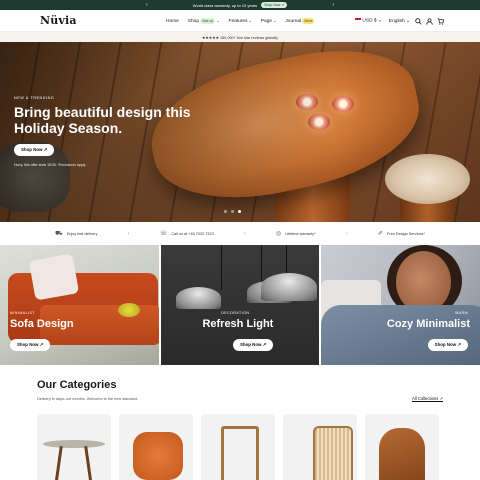 The width and height of the screenshot is (480, 480). What do you see at coordinates (418, 21) in the screenshot?
I see `search-icon` at bounding box center [418, 21].